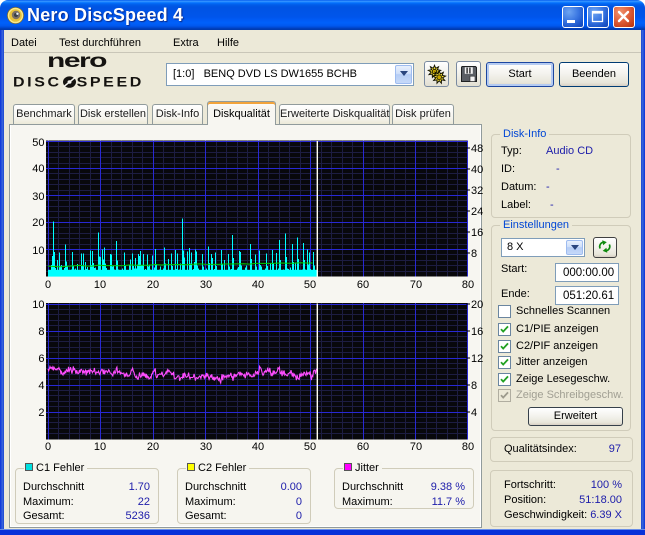  What do you see at coordinates (41, 359) in the screenshot?
I see `svg-text: 6` at bounding box center [41, 359].